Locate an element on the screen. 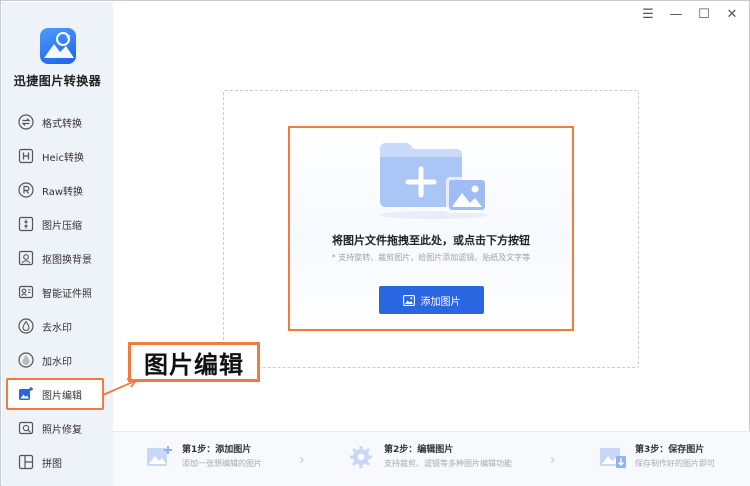  sidebar-item-label: 照片修复 is located at coordinates (62, 430).